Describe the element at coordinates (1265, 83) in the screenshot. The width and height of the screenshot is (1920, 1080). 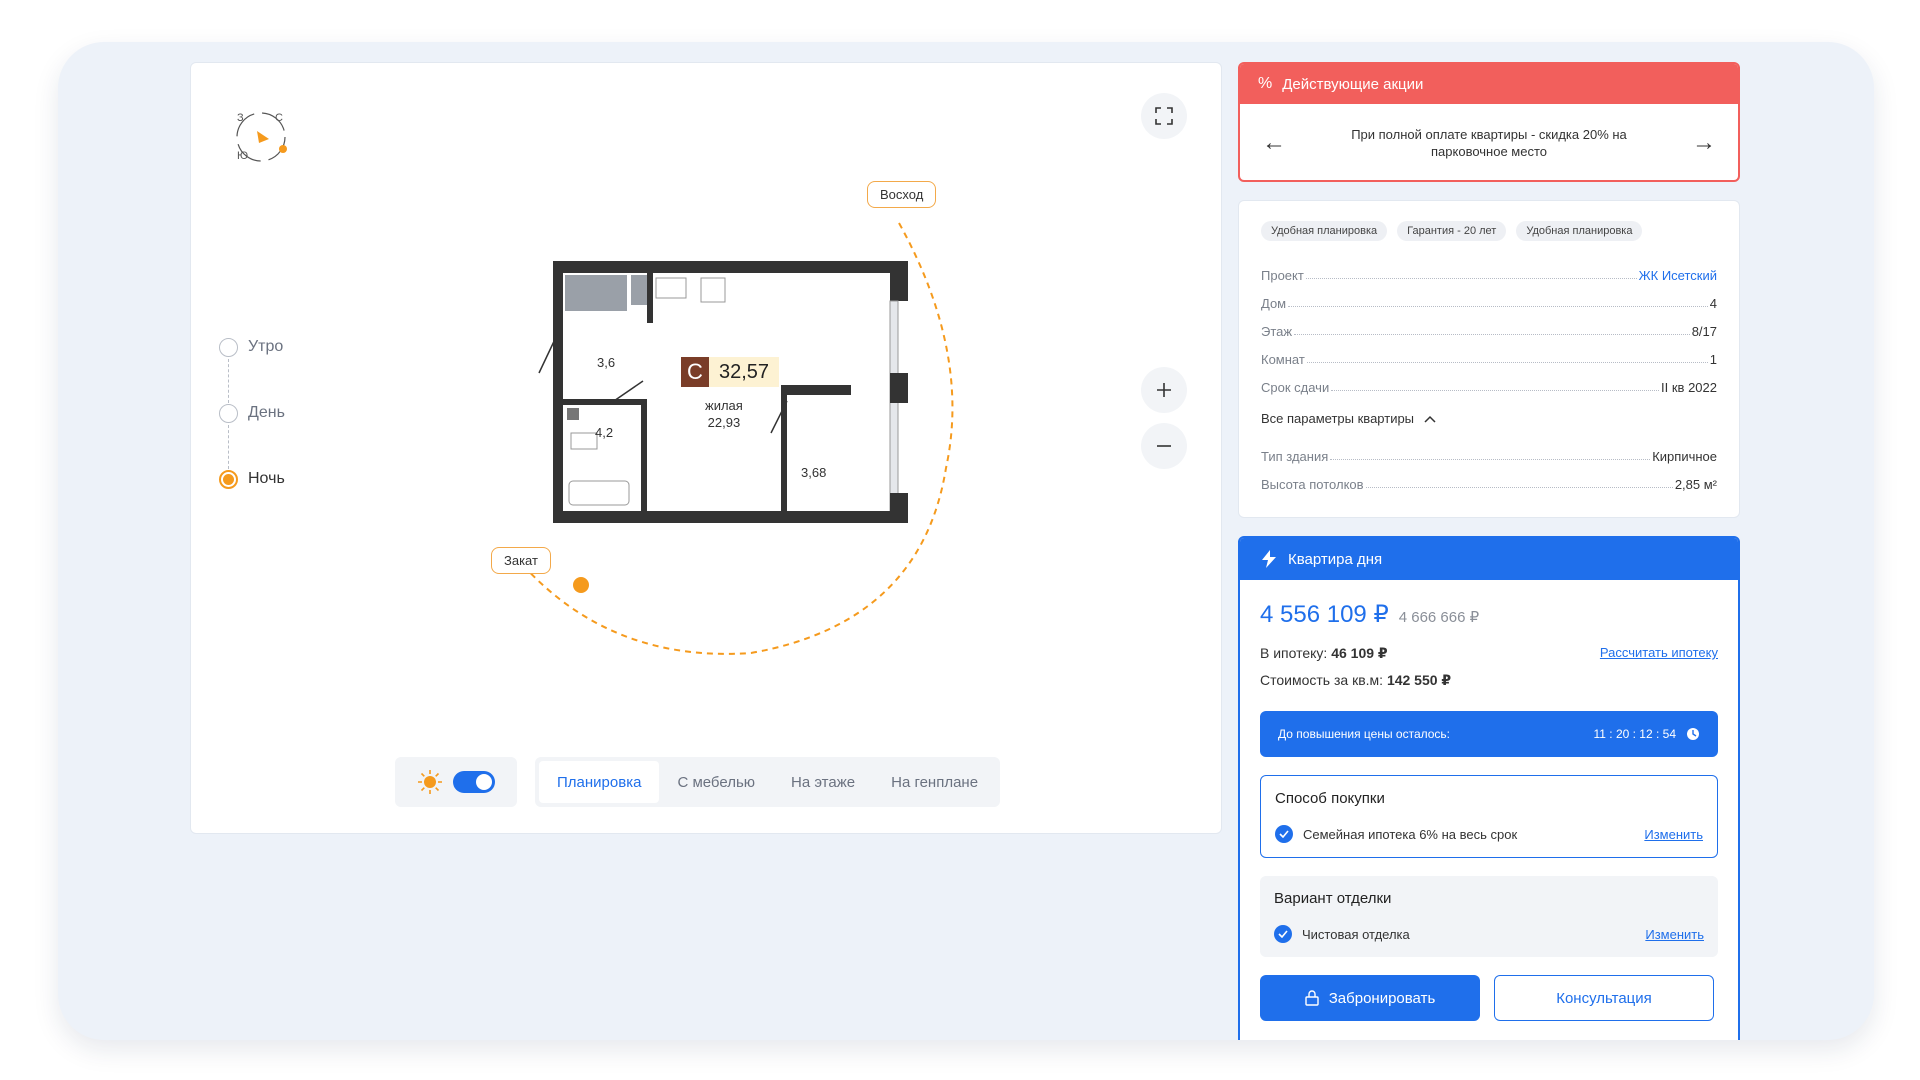
I see `percent-icon: %` at that location.